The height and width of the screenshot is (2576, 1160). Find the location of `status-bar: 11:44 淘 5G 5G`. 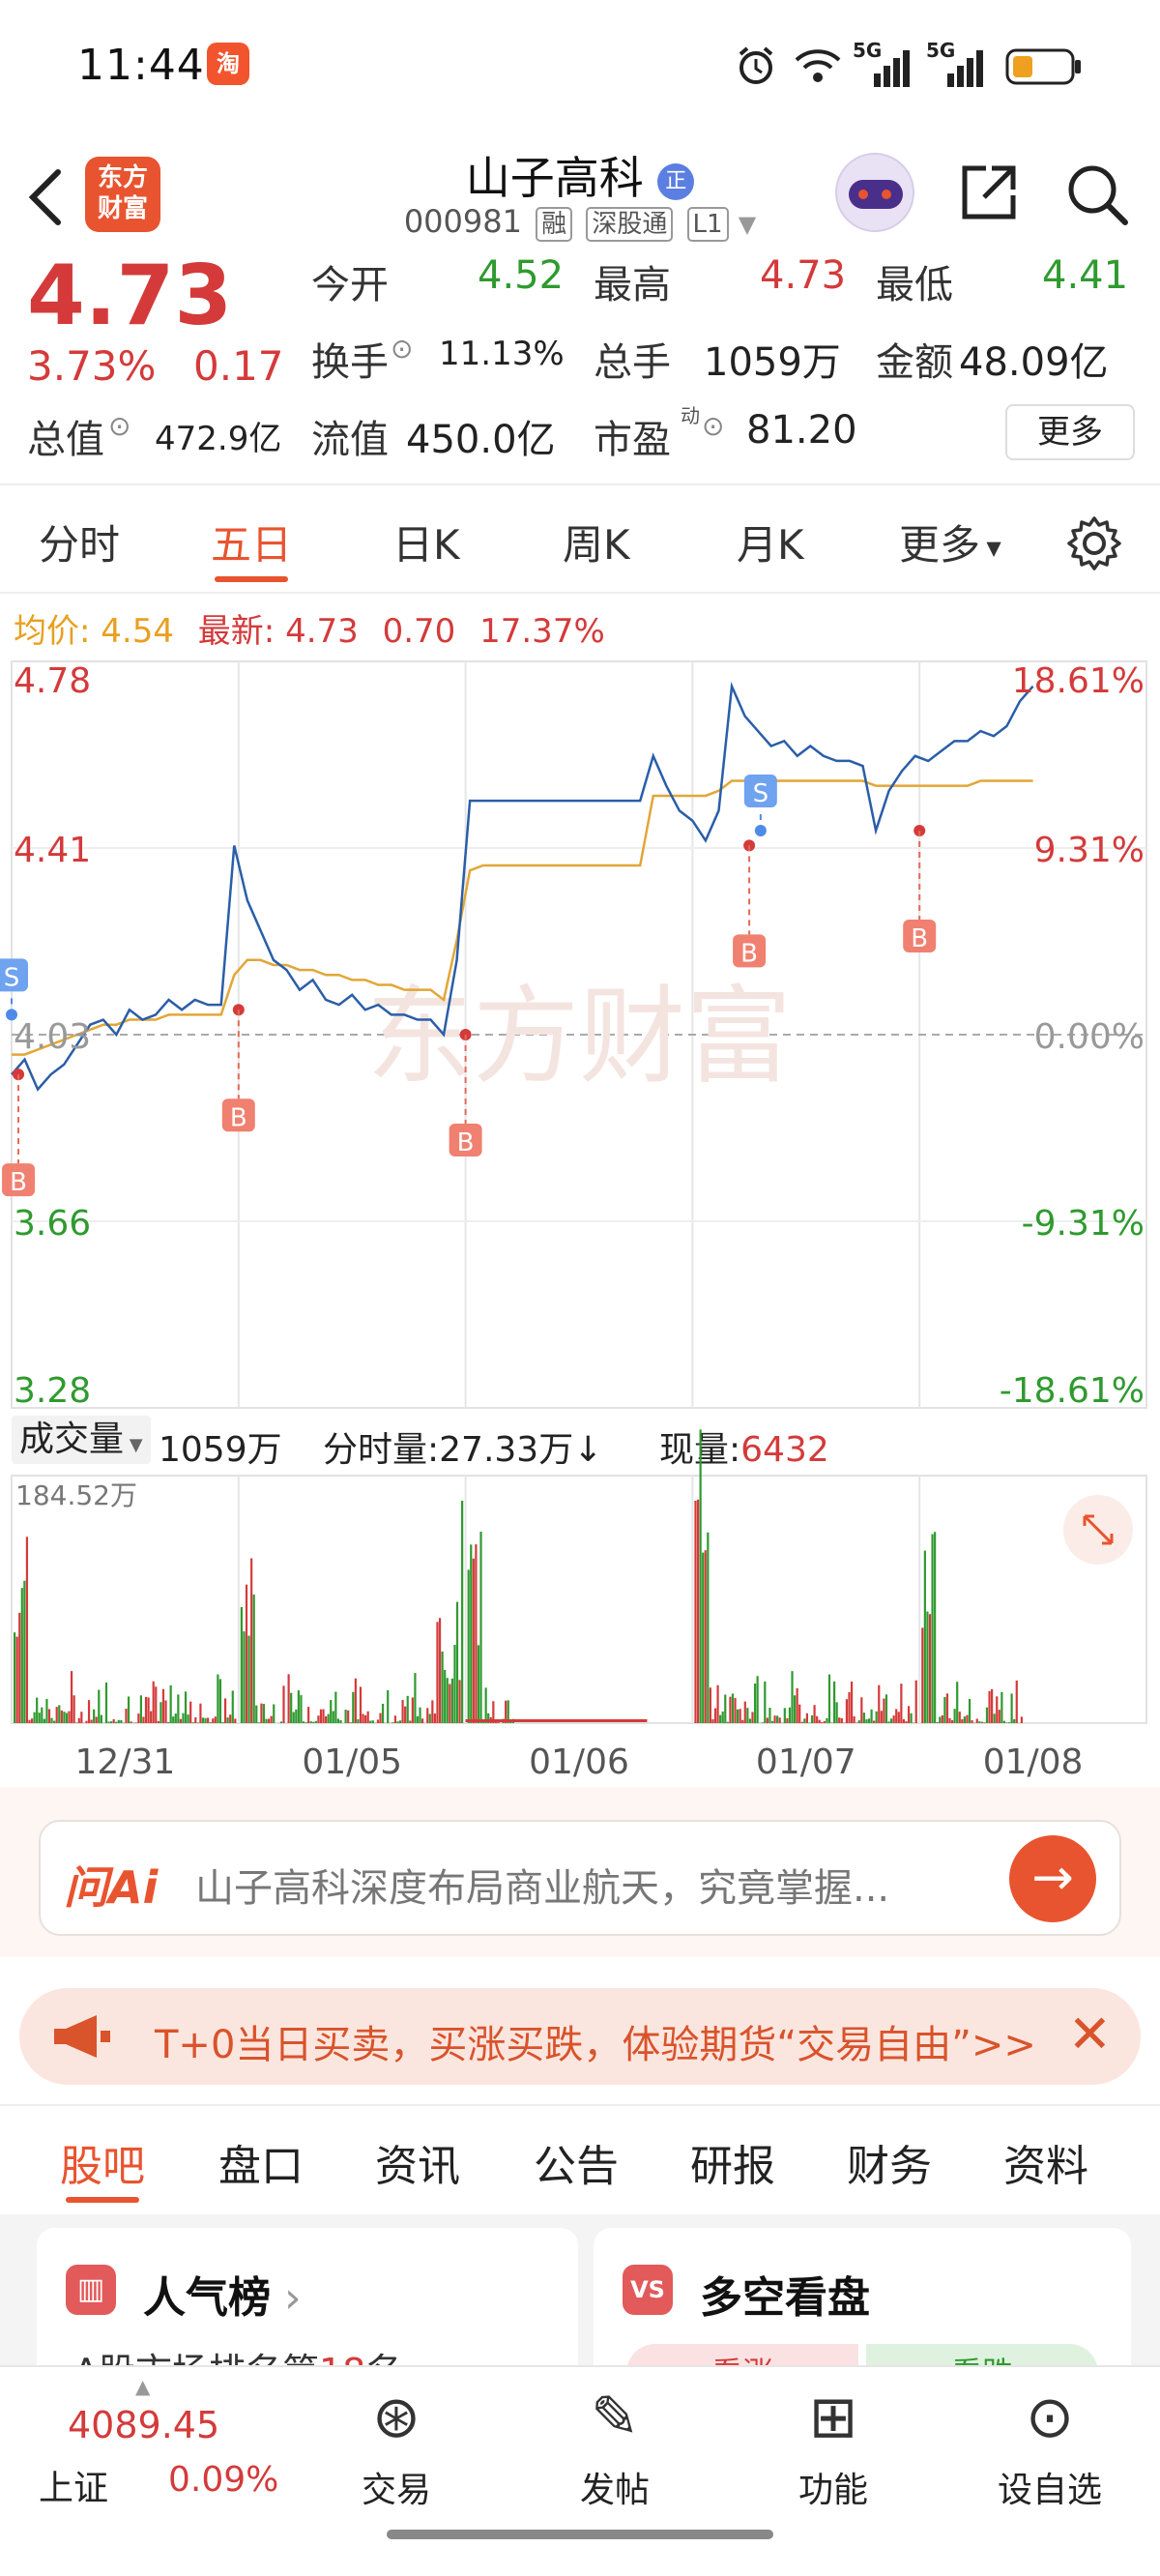

status-bar: 11:44 淘 5G 5G is located at coordinates (580, 67).